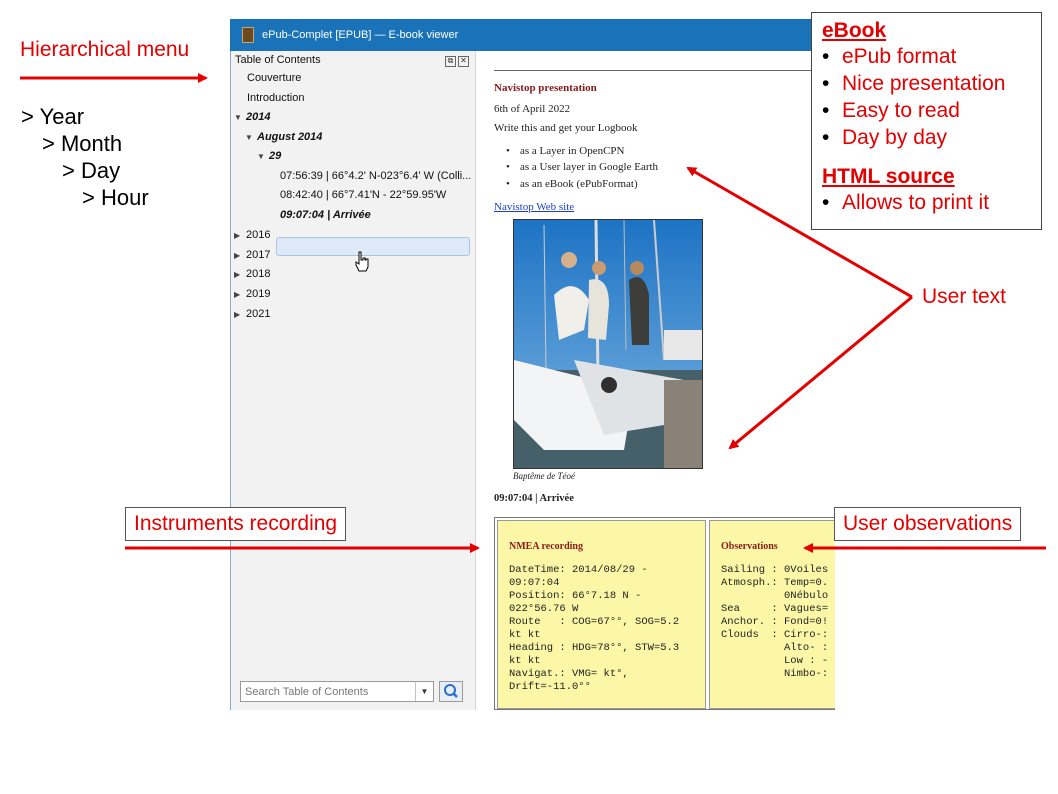 This screenshot has height=794, width=1058. What do you see at coordinates (820, 372) in the screenshot?
I see `arrow-to-user-text-bottom` at bounding box center [820, 372].